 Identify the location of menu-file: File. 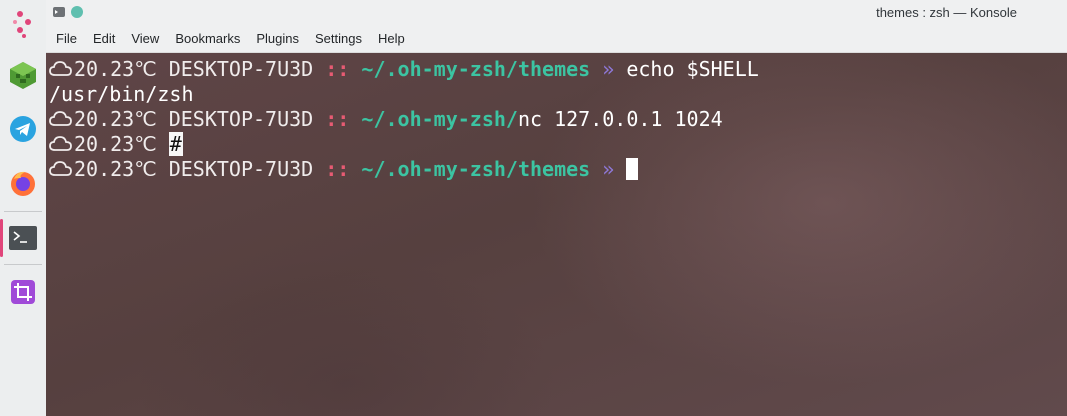
(66, 39).